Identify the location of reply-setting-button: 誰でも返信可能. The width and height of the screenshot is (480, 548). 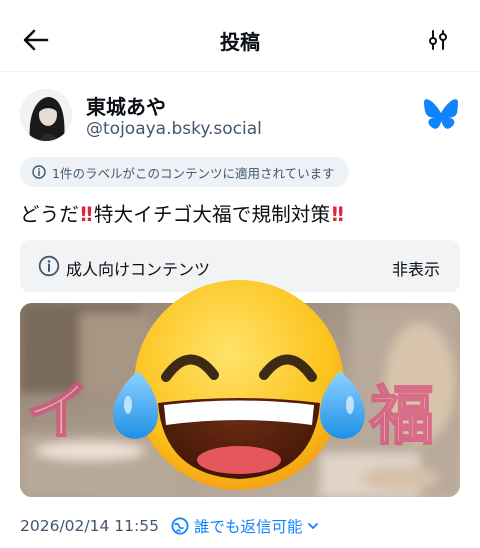
(245, 526).